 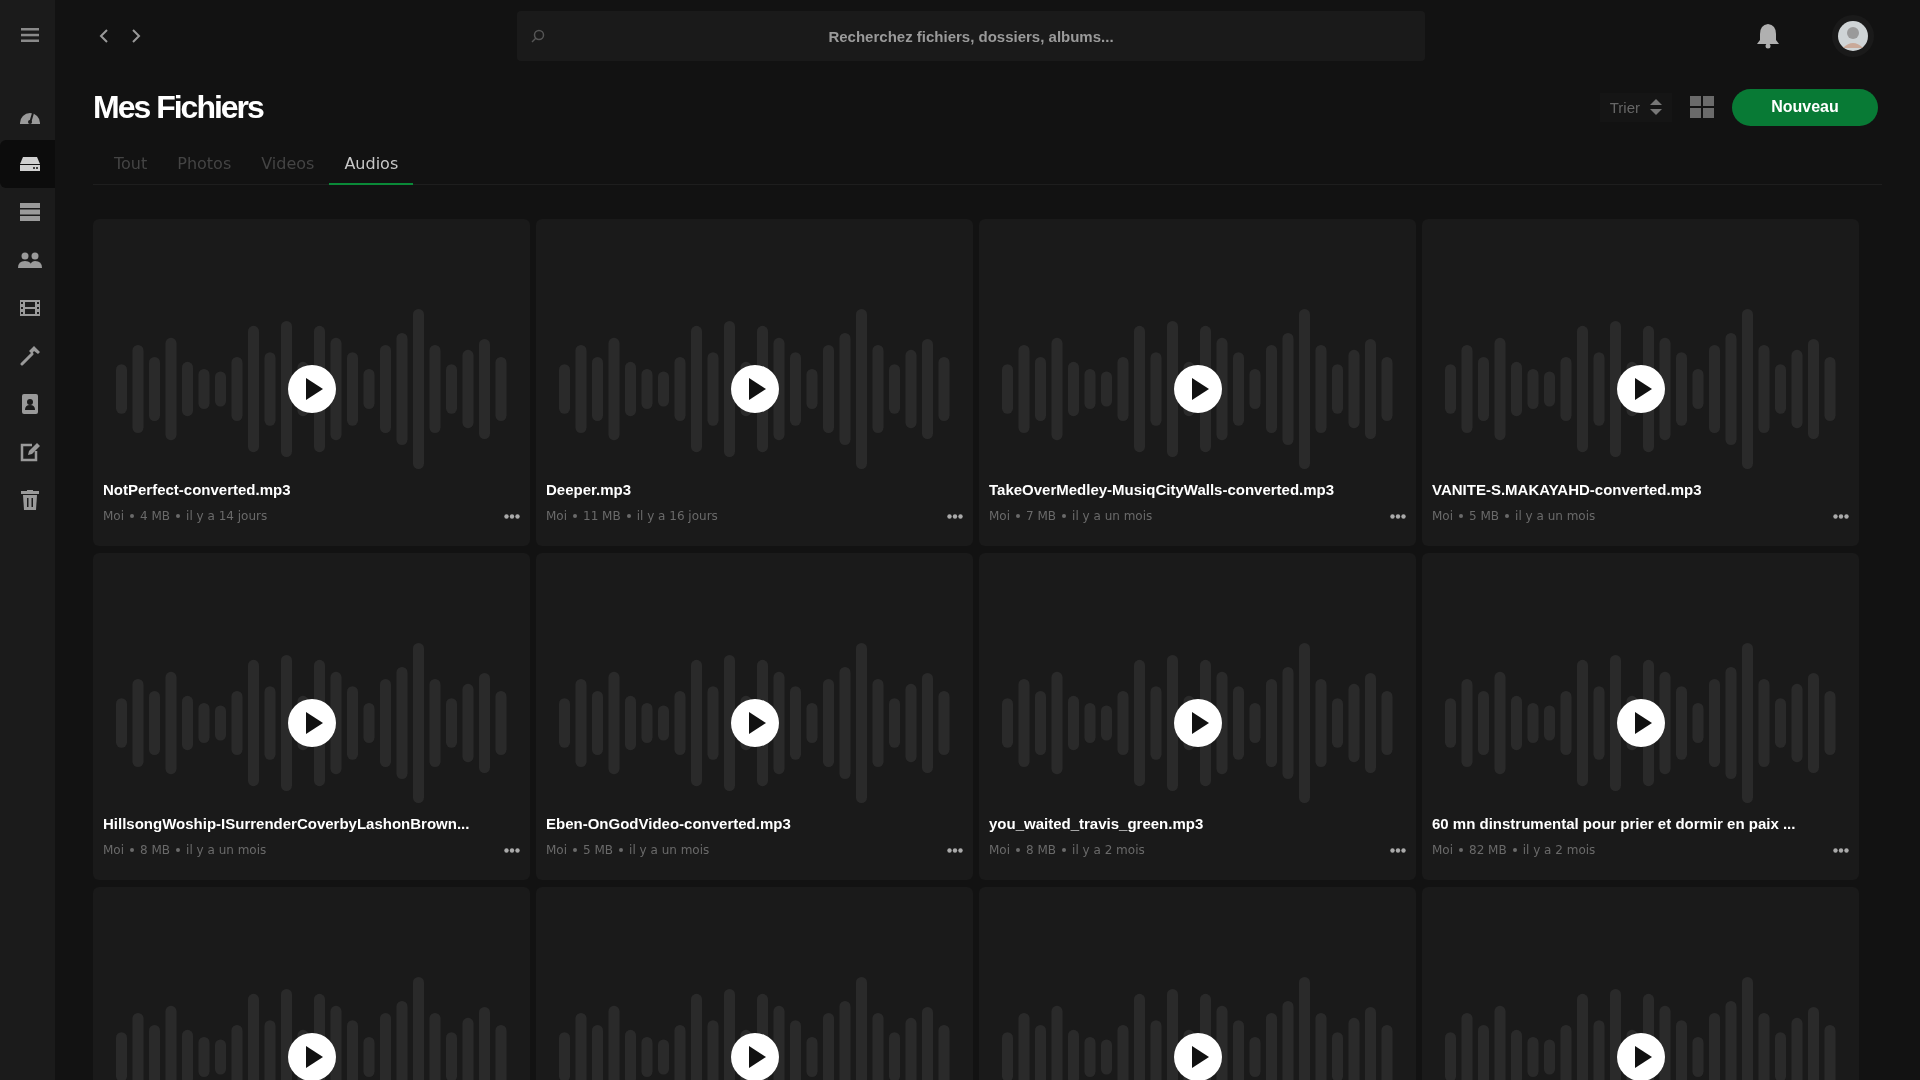 I want to click on file-size: 7 MB, so click(x=1041, y=516).